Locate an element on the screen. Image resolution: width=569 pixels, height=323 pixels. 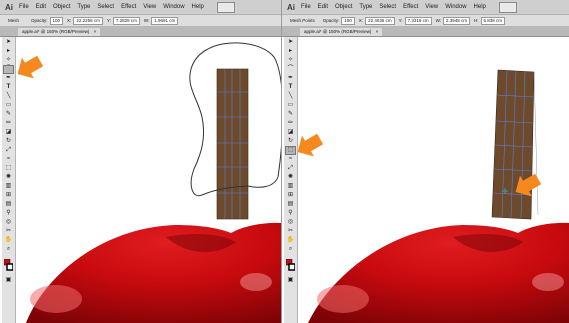
eraser-icon: ◪ is located at coordinates (8, 132).